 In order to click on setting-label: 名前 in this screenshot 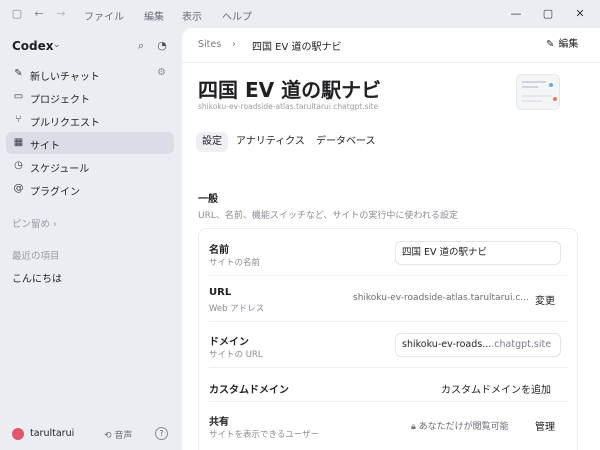, I will do `click(219, 250)`.